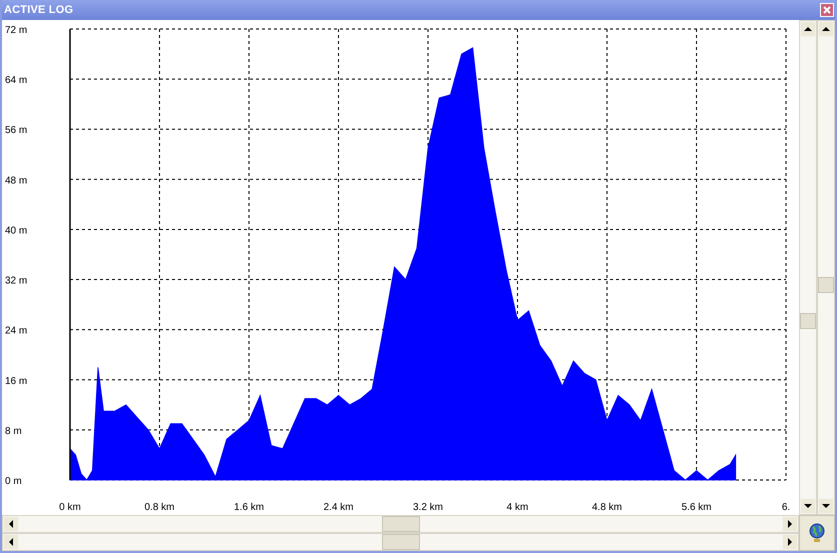 The image size is (837, 553). Describe the element at coordinates (13, 481) in the screenshot. I see `y-axis-label: 0 m` at that location.